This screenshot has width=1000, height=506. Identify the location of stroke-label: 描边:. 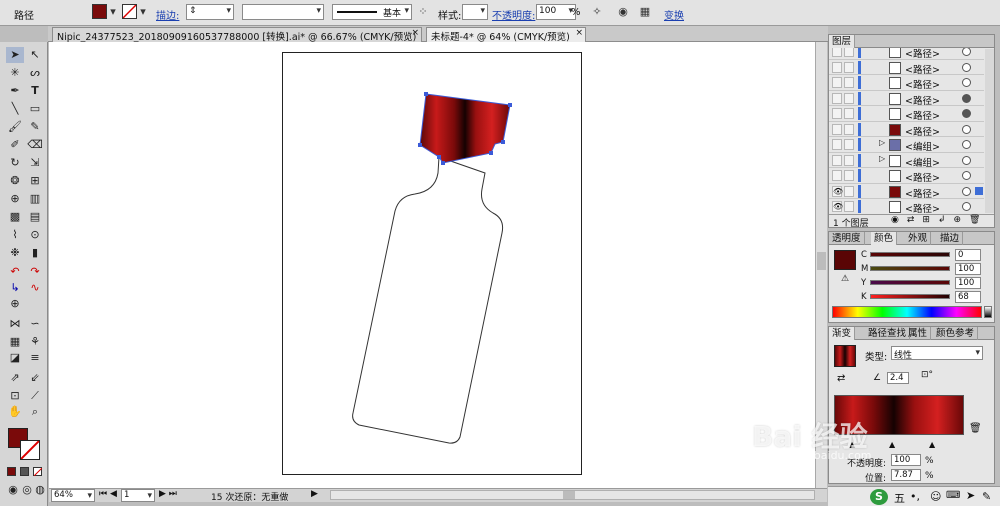
(167, 14).